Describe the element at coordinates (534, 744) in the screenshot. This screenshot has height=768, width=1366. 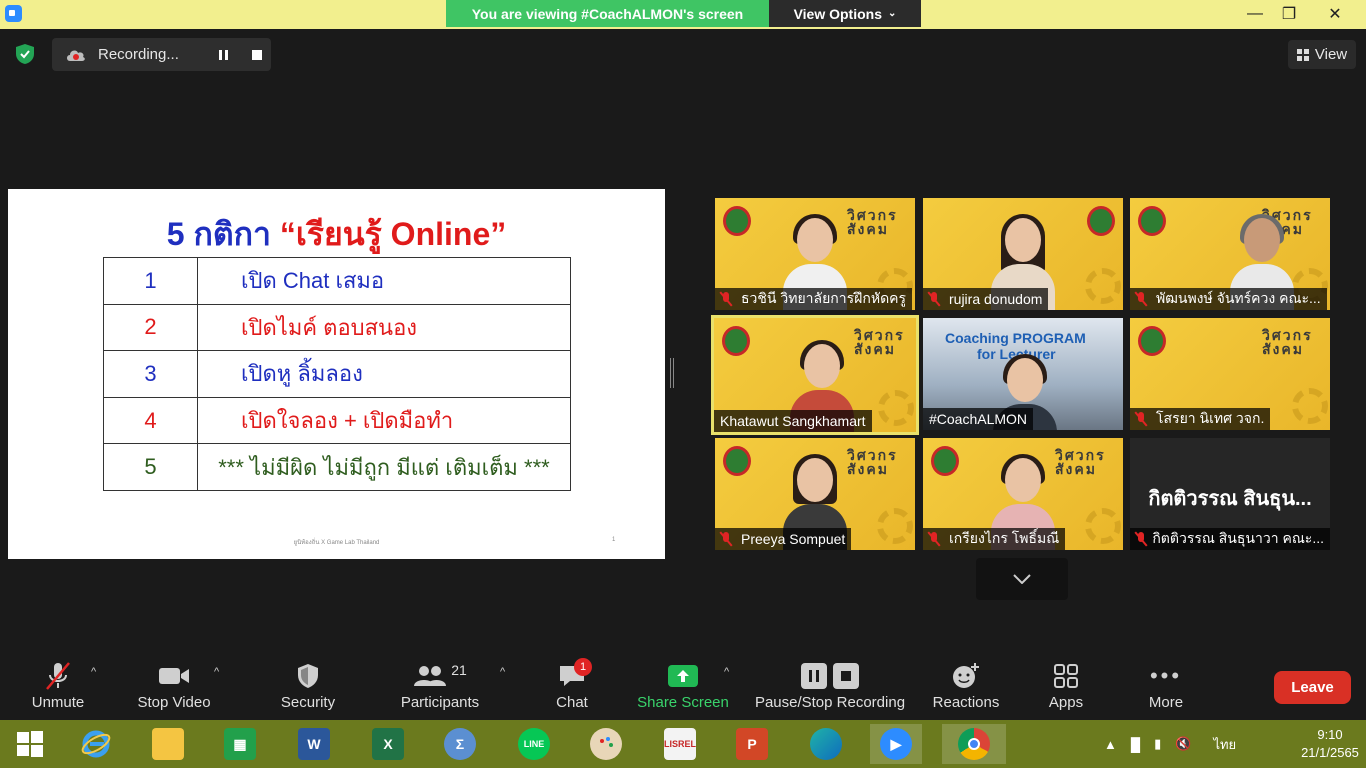
I see `taskbar-line: LINE` at that location.